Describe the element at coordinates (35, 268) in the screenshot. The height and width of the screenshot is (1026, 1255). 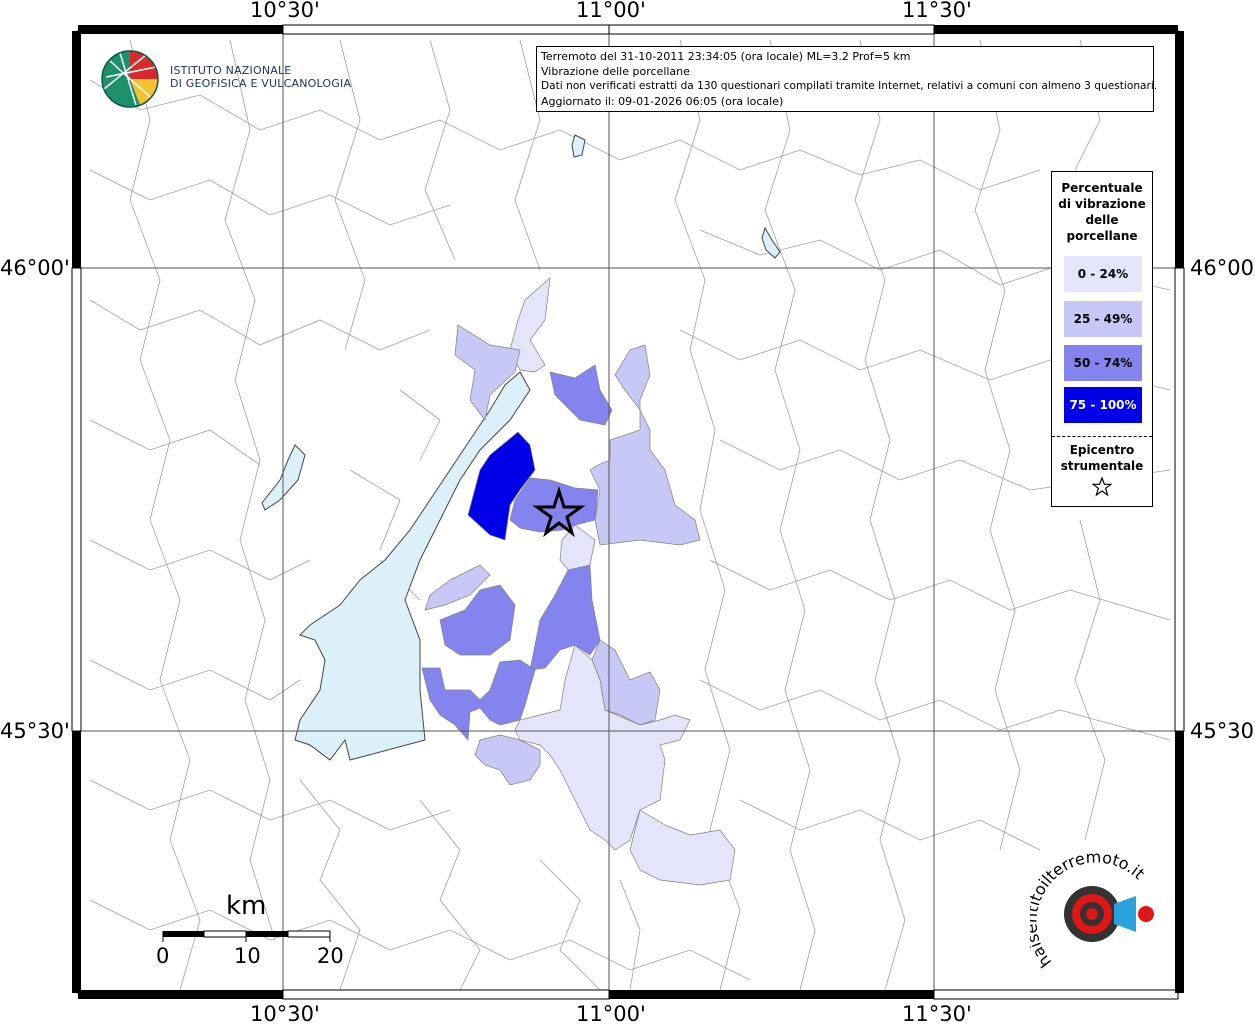
I see `lat-label-left-1: 46°00'` at that location.